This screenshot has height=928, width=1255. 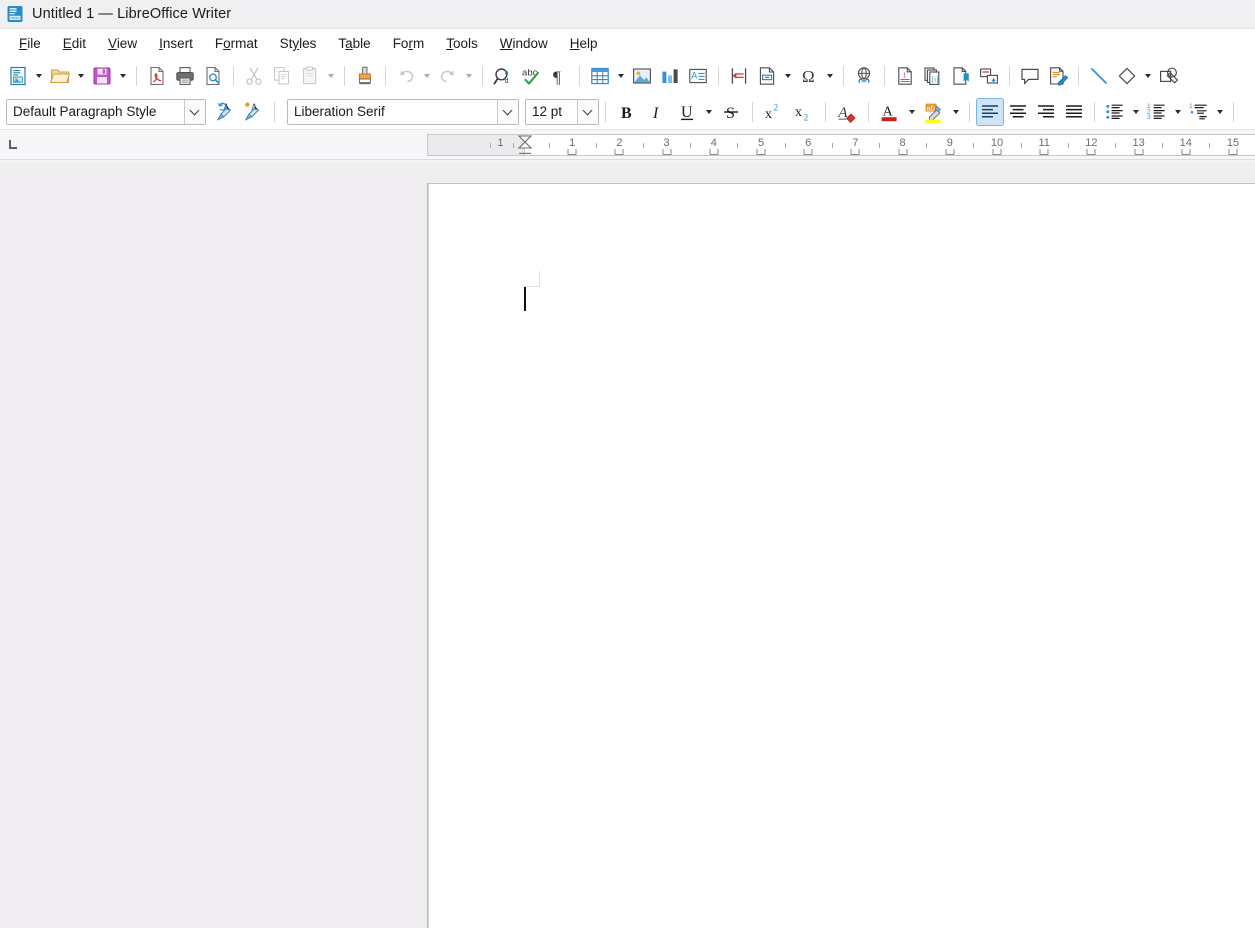 What do you see at coordinates (767, 76) in the screenshot?
I see `insert-field-button` at bounding box center [767, 76].